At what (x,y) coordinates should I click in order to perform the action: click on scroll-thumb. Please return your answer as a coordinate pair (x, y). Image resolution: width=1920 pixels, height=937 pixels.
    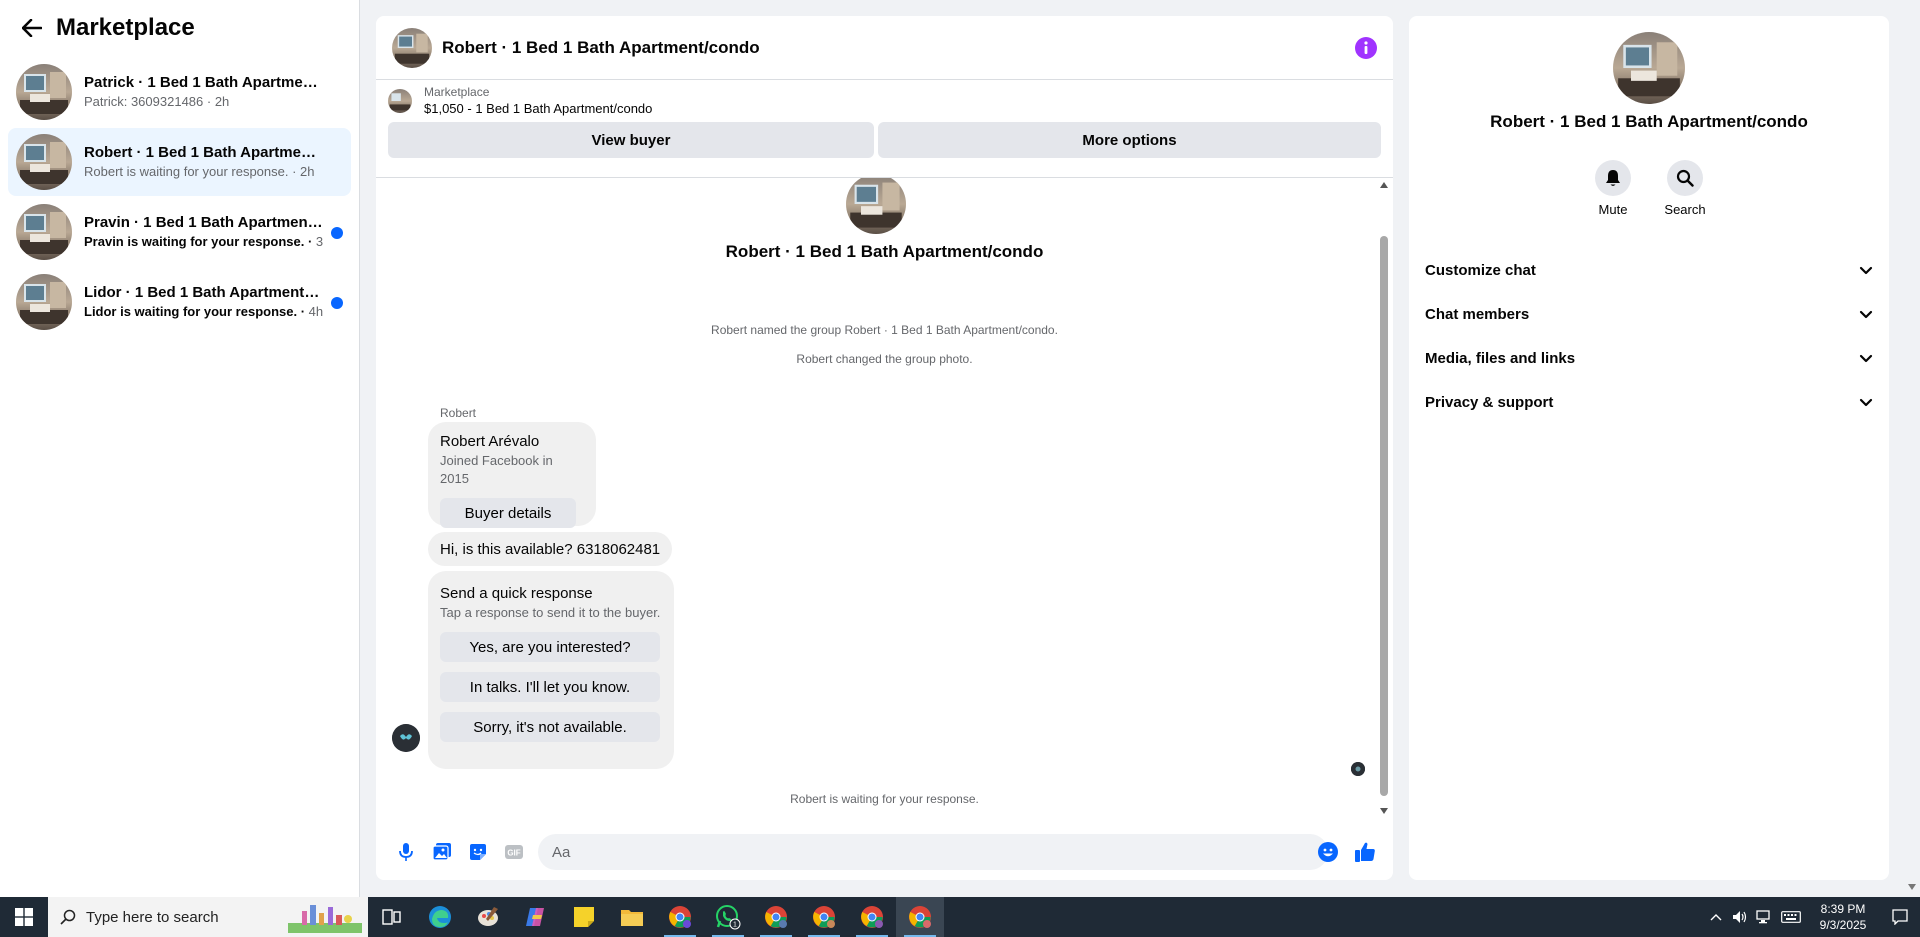
    Looking at the image, I should click on (1384, 516).